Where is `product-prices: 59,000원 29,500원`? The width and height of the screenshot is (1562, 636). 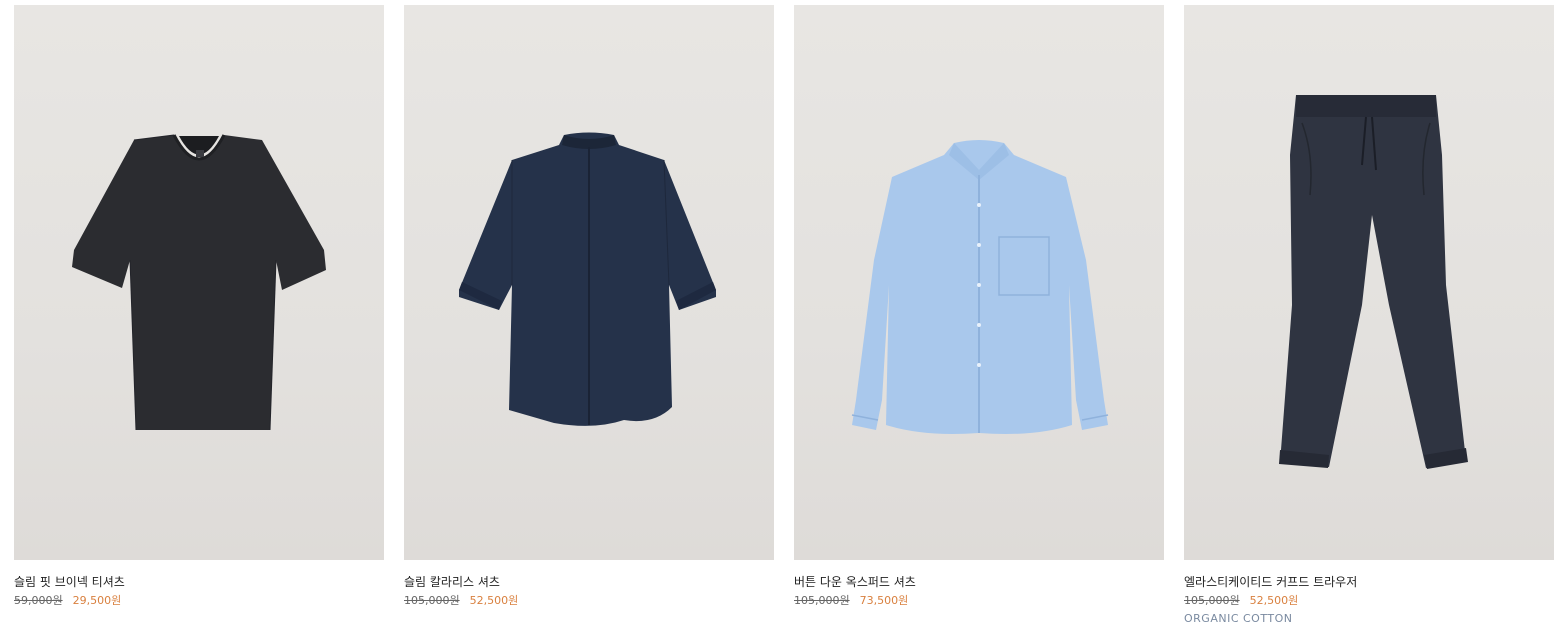
product-prices: 59,000원 29,500원 is located at coordinates (199, 601).